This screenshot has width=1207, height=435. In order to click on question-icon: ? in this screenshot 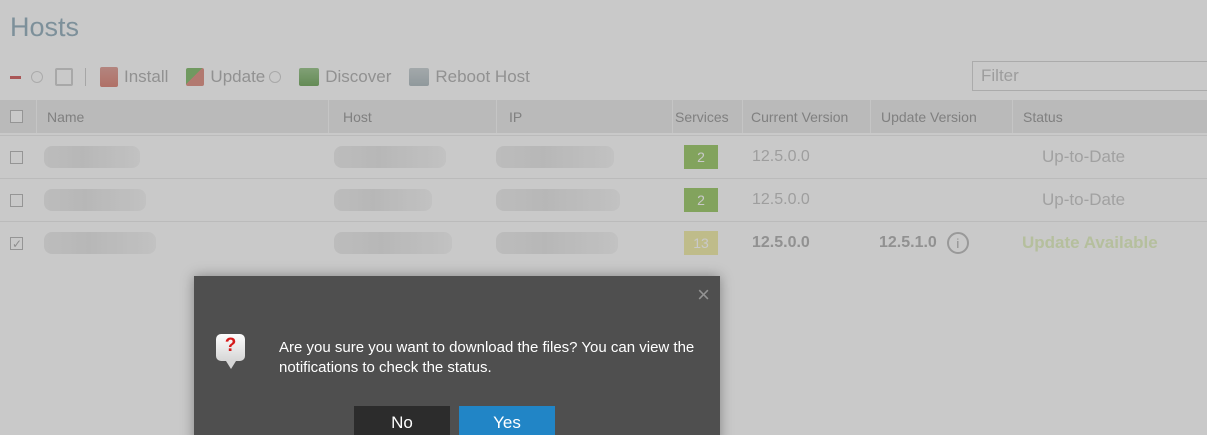, I will do `click(230, 351)`.